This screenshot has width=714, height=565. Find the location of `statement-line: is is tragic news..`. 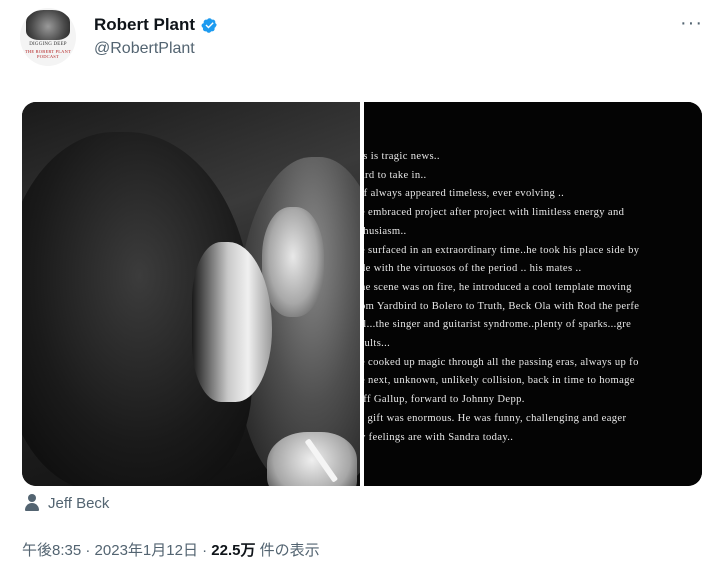

statement-line: is is tragic news.. is located at coordinates (402, 156).